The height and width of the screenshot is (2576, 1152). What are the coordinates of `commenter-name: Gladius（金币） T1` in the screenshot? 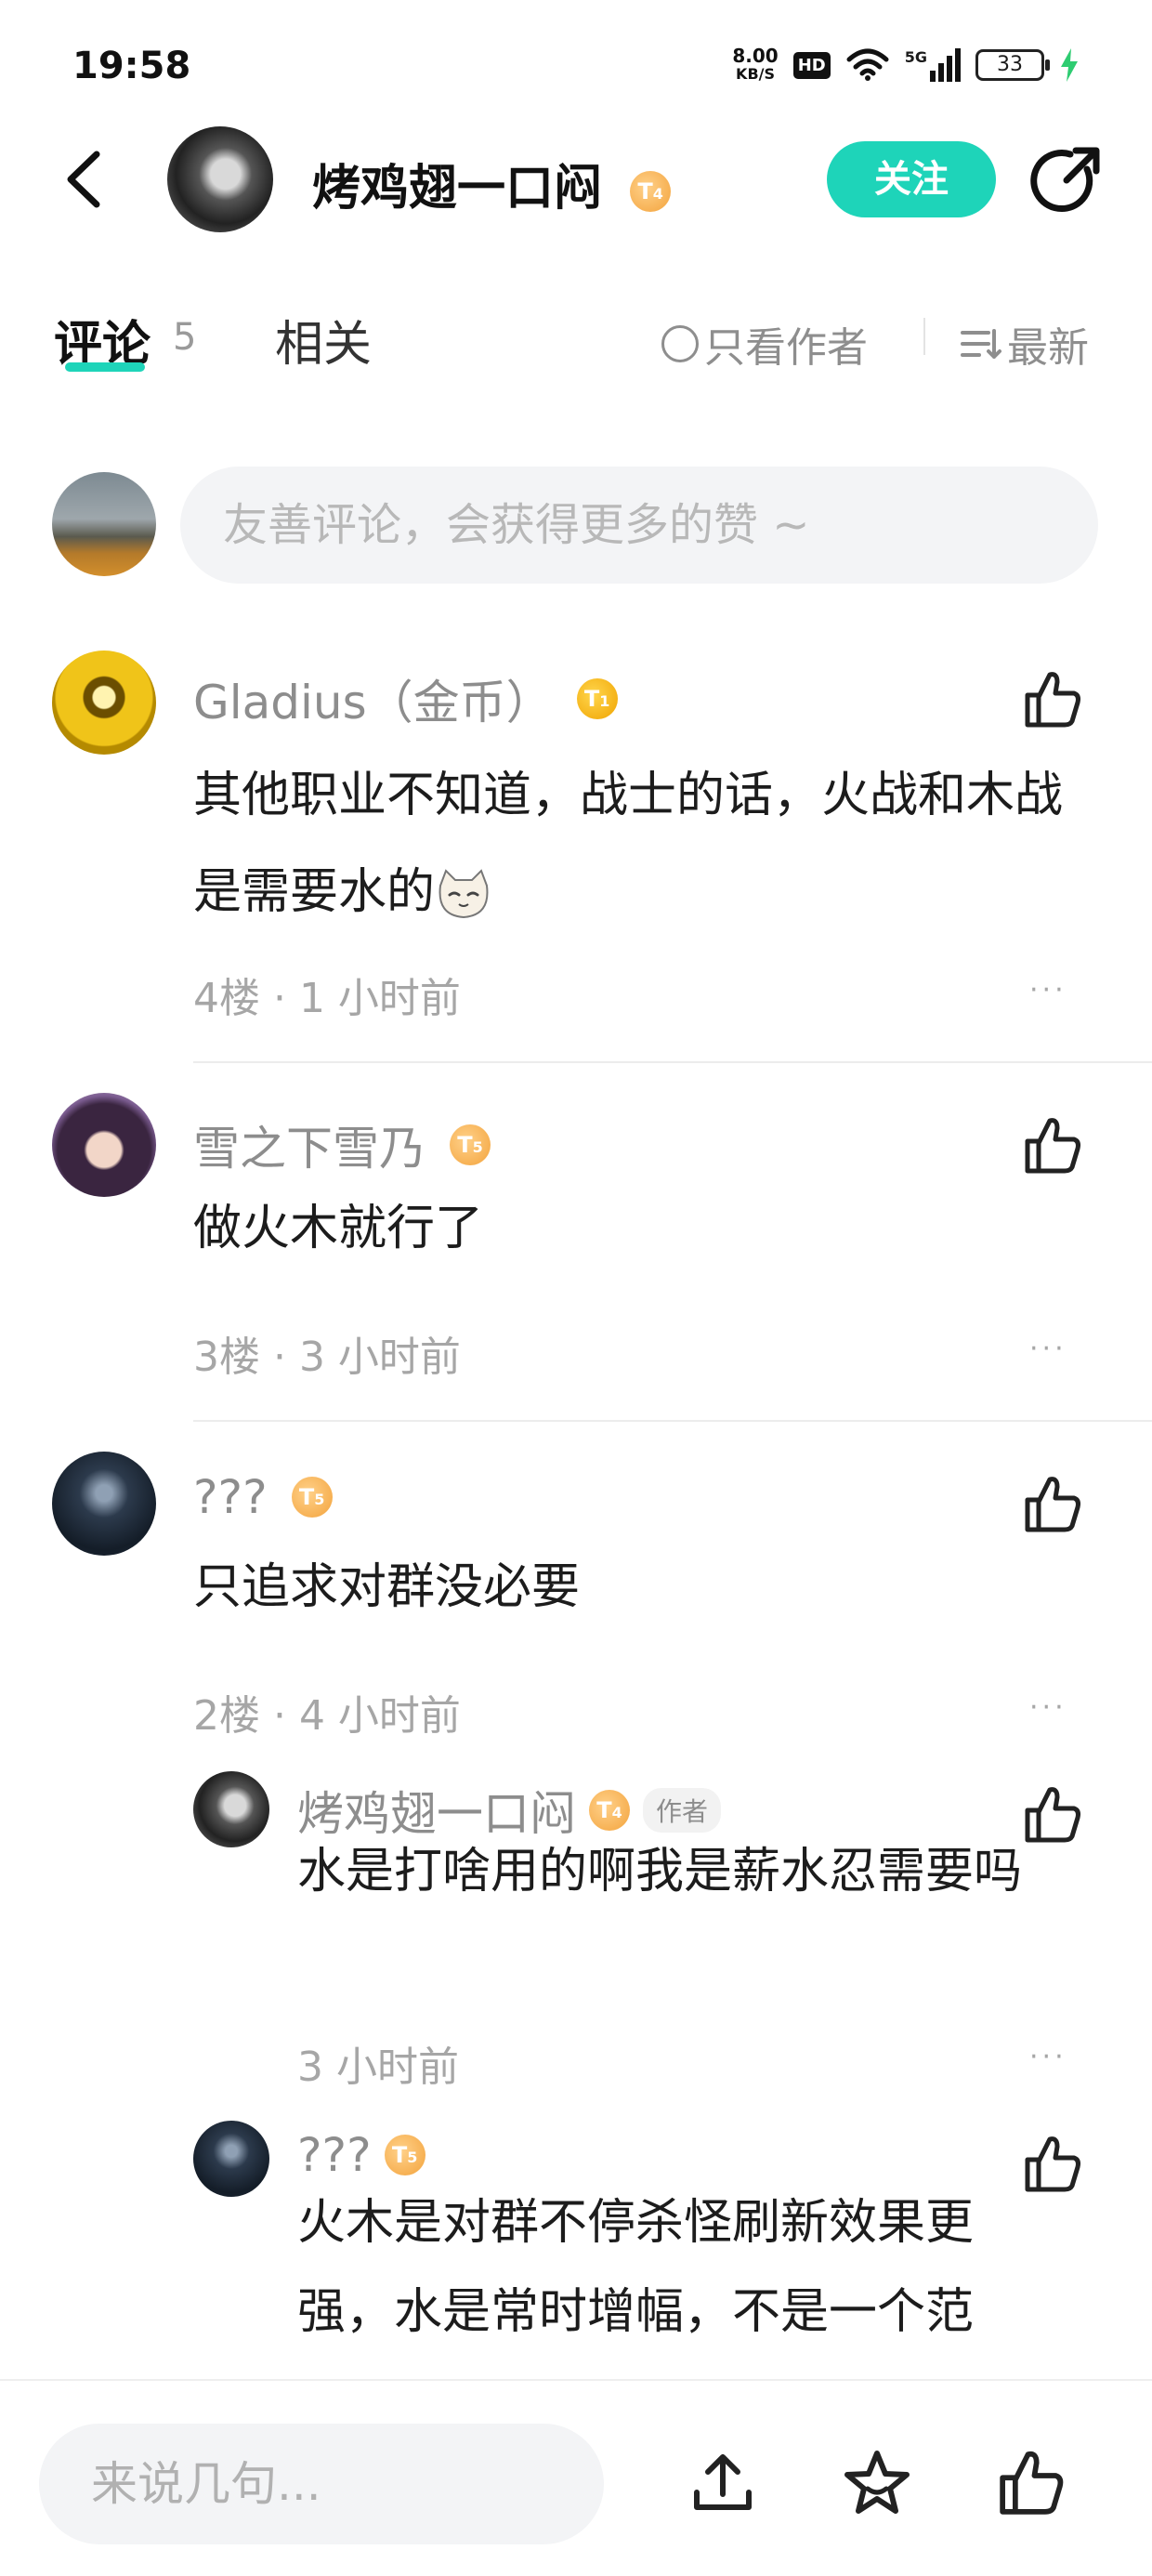 It's located at (405, 698).